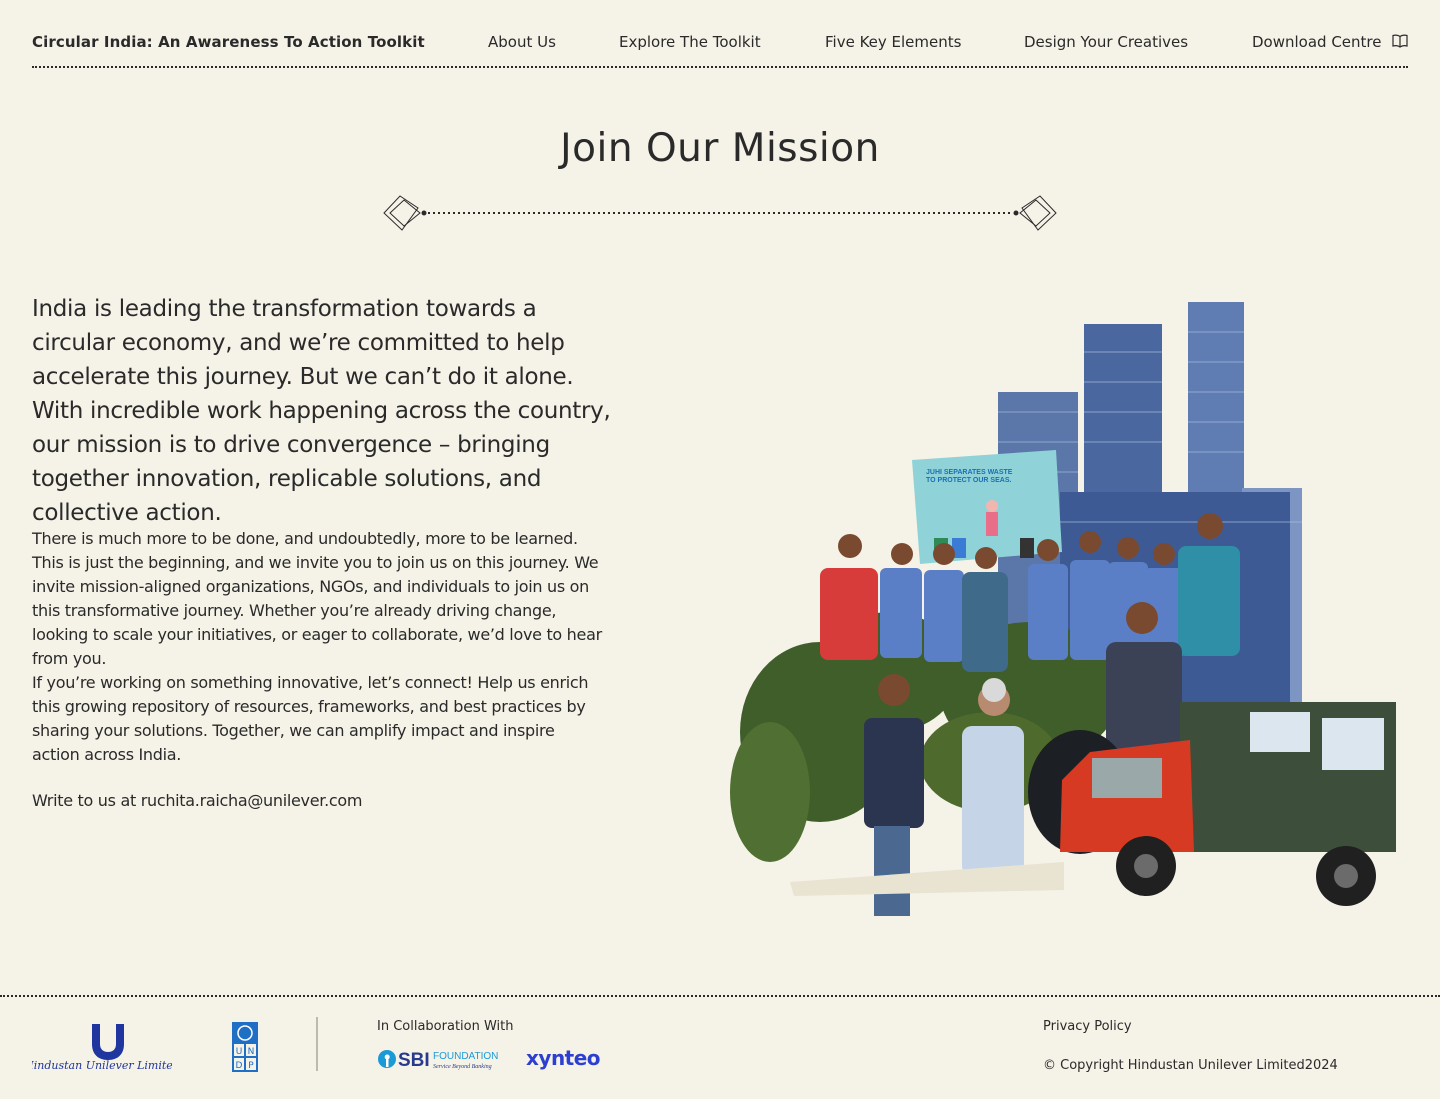 This screenshot has height=1099, width=1440. What do you see at coordinates (239, 1066) in the screenshot?
I see `svg-text: D` at bounding box center [239, 1066].